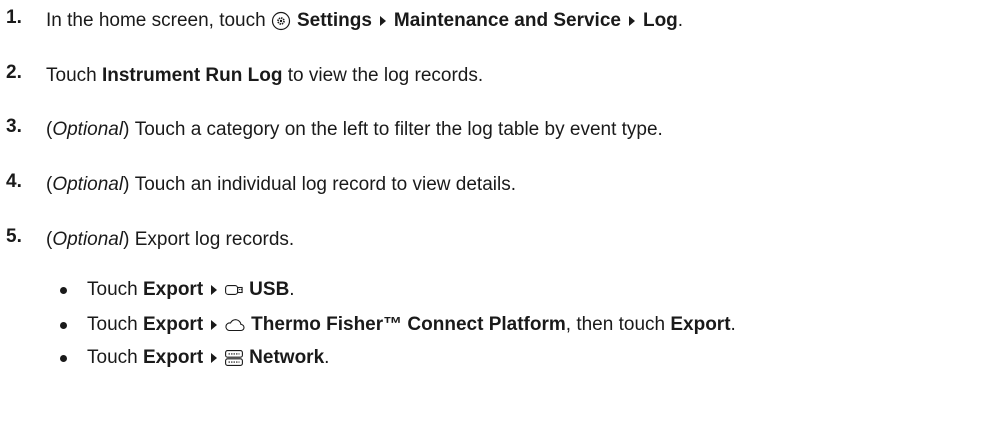 Image resolution: width=1006 pixels, height=437 pixels. What do you see at coordinates (287, 357) in the screenshot?
I see `network-label: Network` at bounding box center [287, 357].